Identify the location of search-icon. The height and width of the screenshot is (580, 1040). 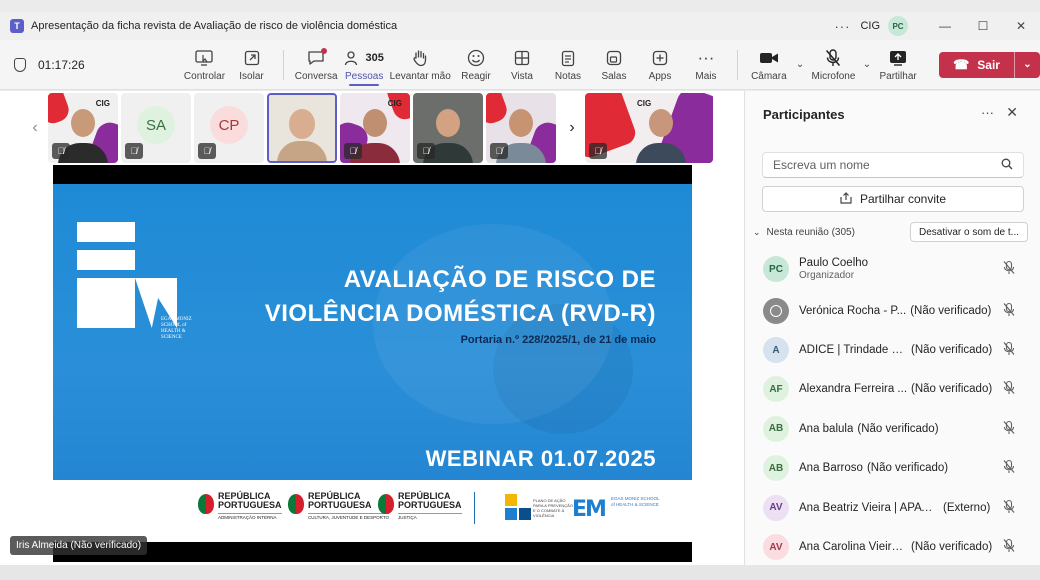
(1007, 165).